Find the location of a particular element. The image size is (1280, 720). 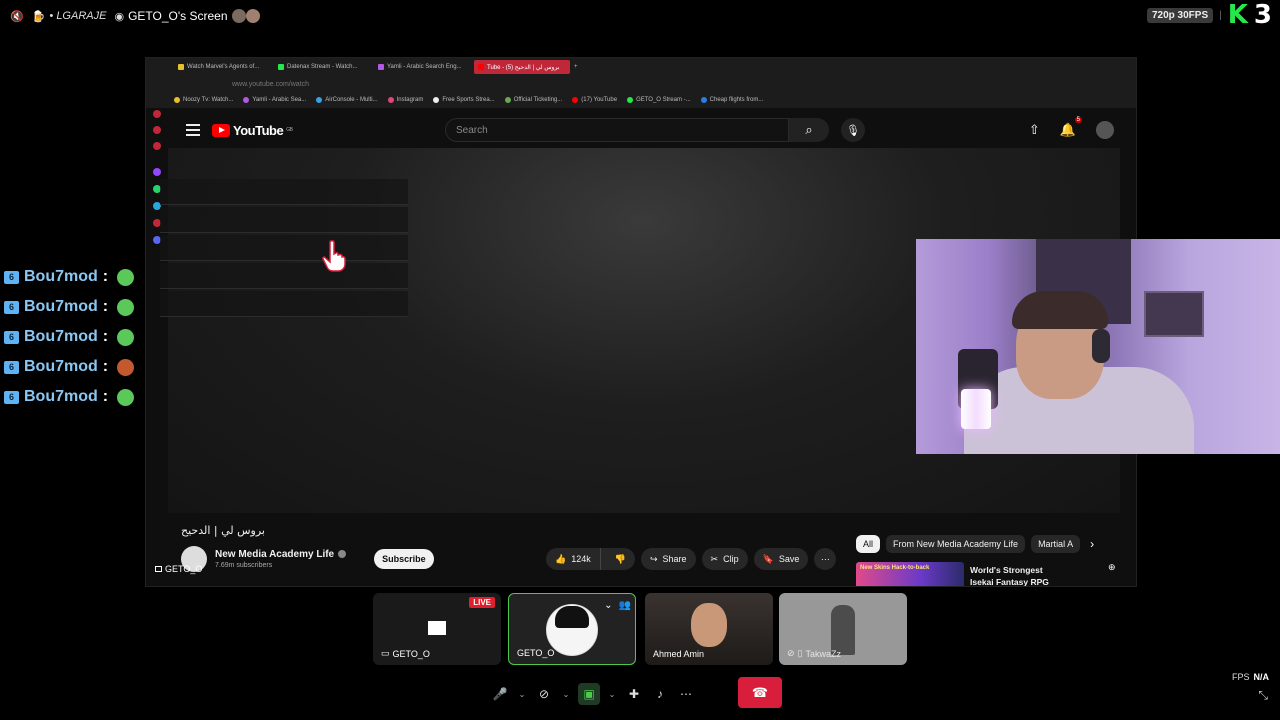

more-actions-button: ⋯ is located at coordinates (825, 559).